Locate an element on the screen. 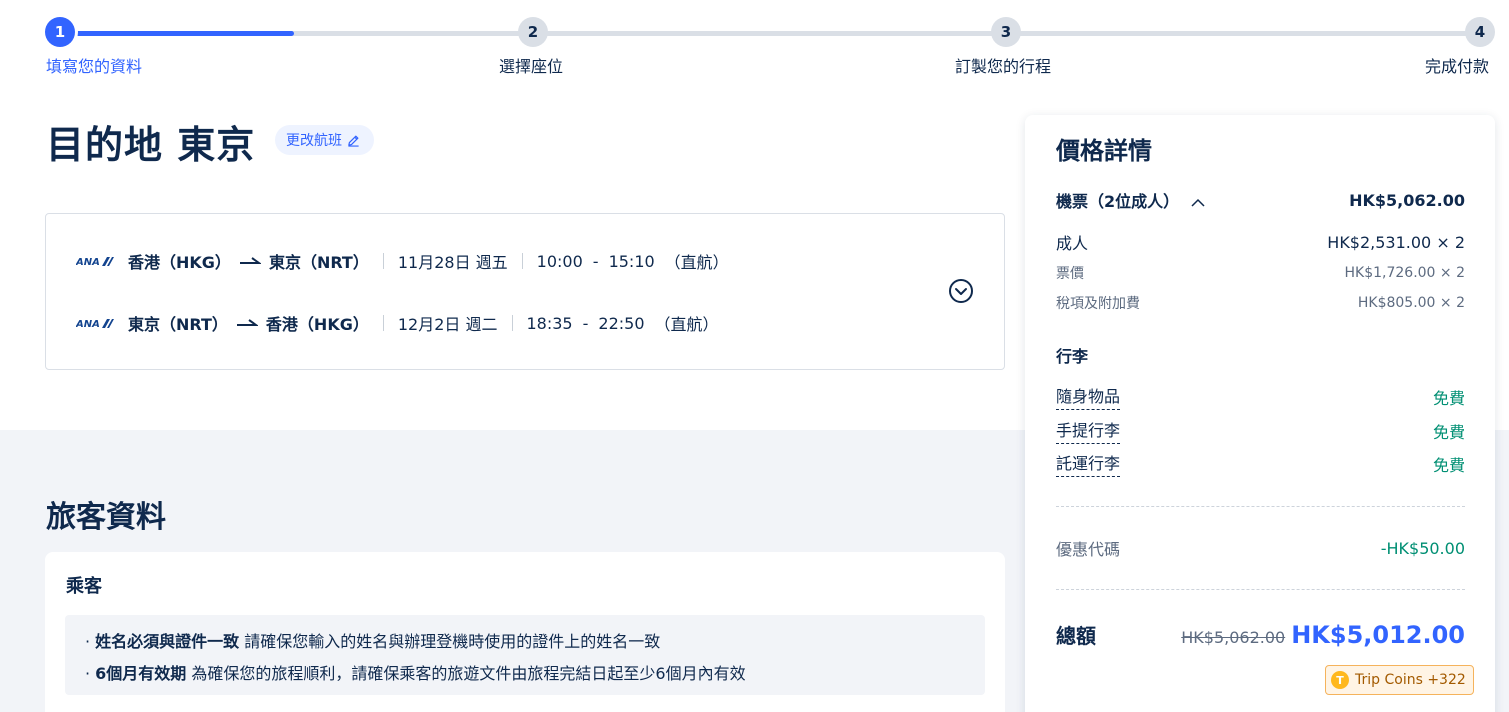 This screenshot has height=712, width=1509. return-times: 18:35 - 22:50 （直航） is located at coordinates (623, 323).